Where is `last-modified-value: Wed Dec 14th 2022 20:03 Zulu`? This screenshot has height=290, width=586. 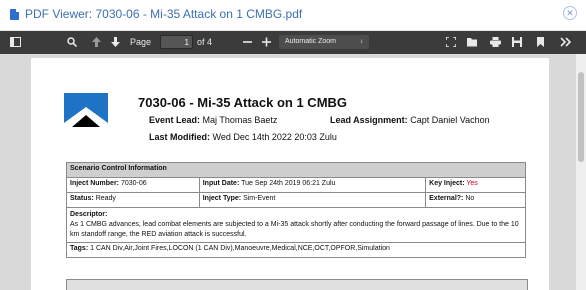 last-modified-value: Wed Dec 14th 2022 20:03 Zulu is located at coordinates (274, 137).